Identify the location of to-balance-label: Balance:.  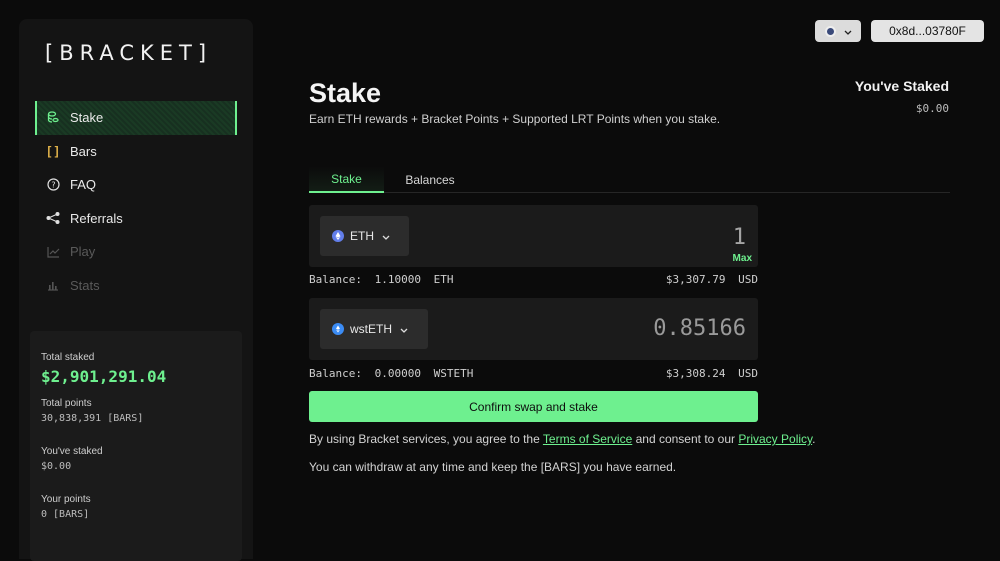
(335, 373).